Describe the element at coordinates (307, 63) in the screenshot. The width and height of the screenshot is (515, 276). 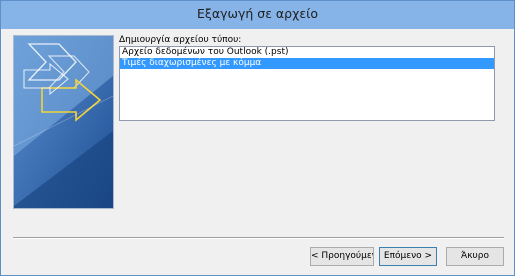
I see `list-item: Τιμές διαχωρισμένες με κόμμα` at that location.